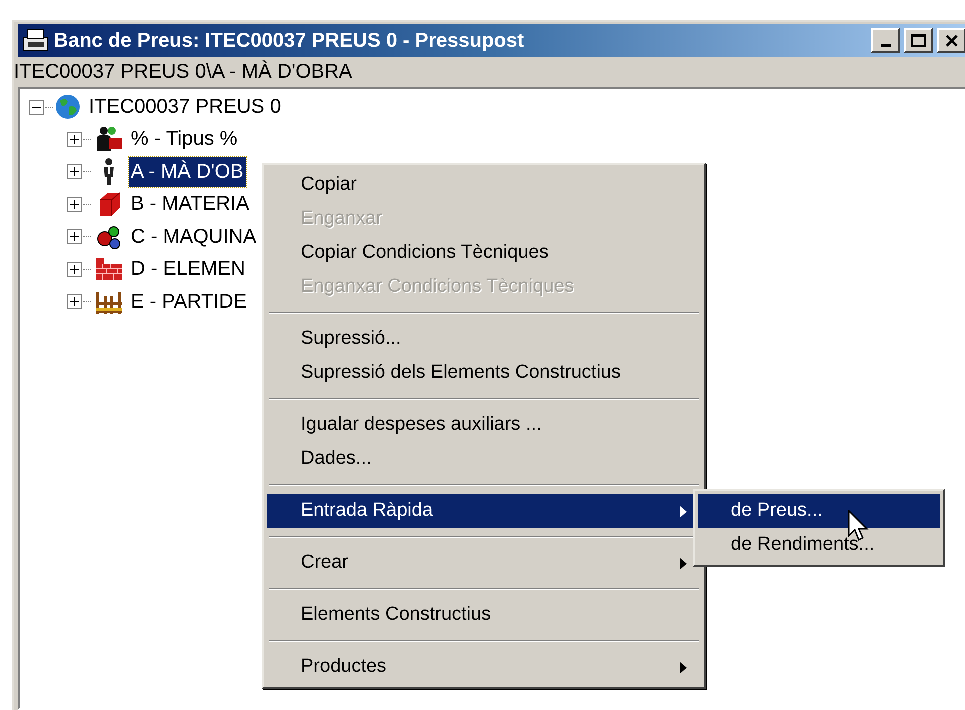 Image resolution: width=965 pixels, height=710 pixels. What do you see at coordinates (290, 41) in the screenshot?
I see `window-title: Banc de Preus: ITEC00037 PREUS 0 - Pressupost` at bounding box center [290, 41].